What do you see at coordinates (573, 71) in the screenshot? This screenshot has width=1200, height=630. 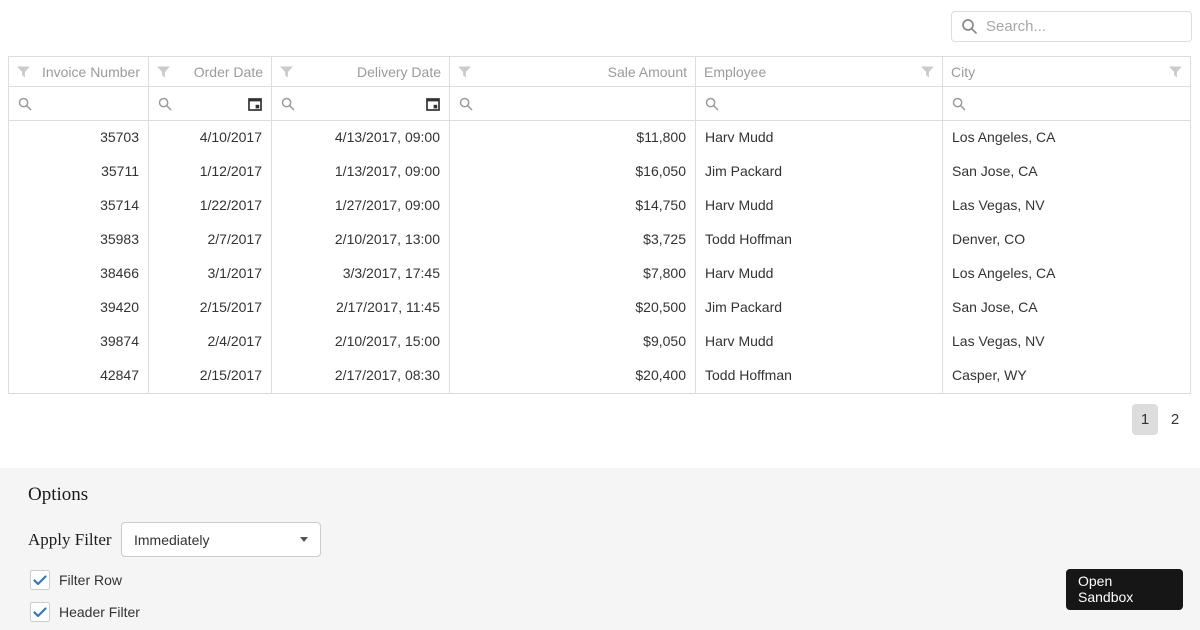 I see `column-header-sale-amount: Sale Amount` at bounding box center [573, 71].